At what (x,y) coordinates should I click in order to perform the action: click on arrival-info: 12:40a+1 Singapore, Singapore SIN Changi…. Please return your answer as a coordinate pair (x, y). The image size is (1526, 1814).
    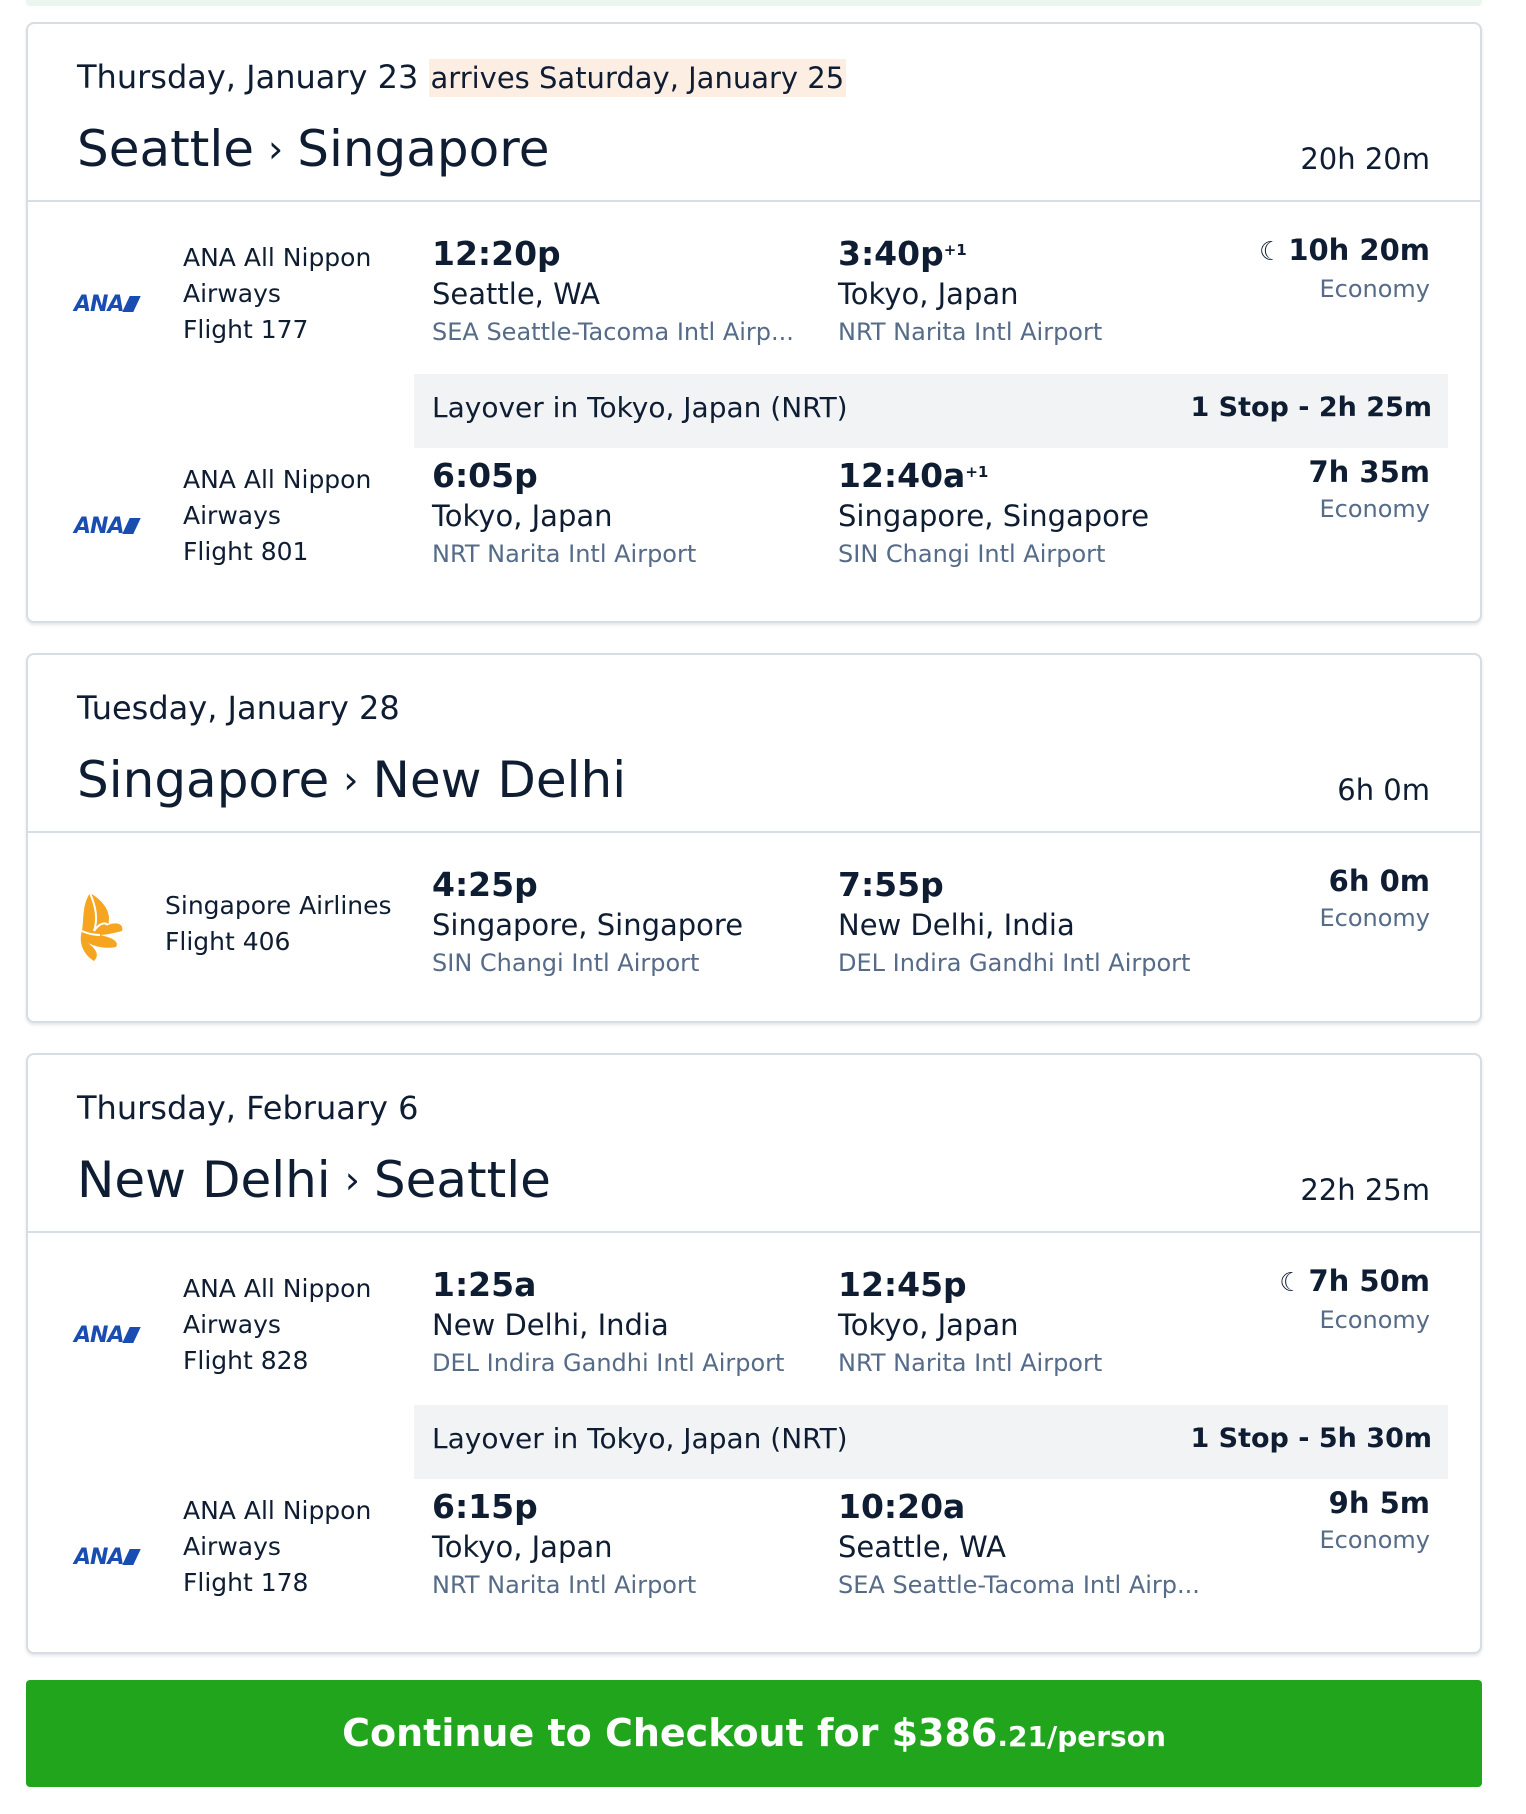
    Looking at the image, I should click on (1038, 514).